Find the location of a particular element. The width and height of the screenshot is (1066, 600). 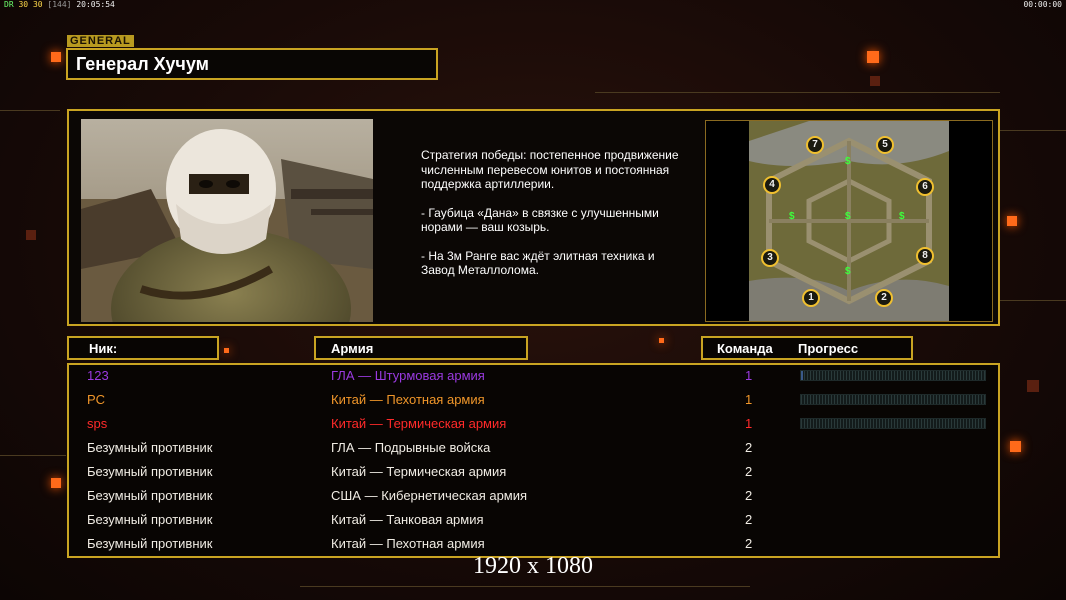

player-army: США — Кибернетическая армия is located at coordinates (429, 495).